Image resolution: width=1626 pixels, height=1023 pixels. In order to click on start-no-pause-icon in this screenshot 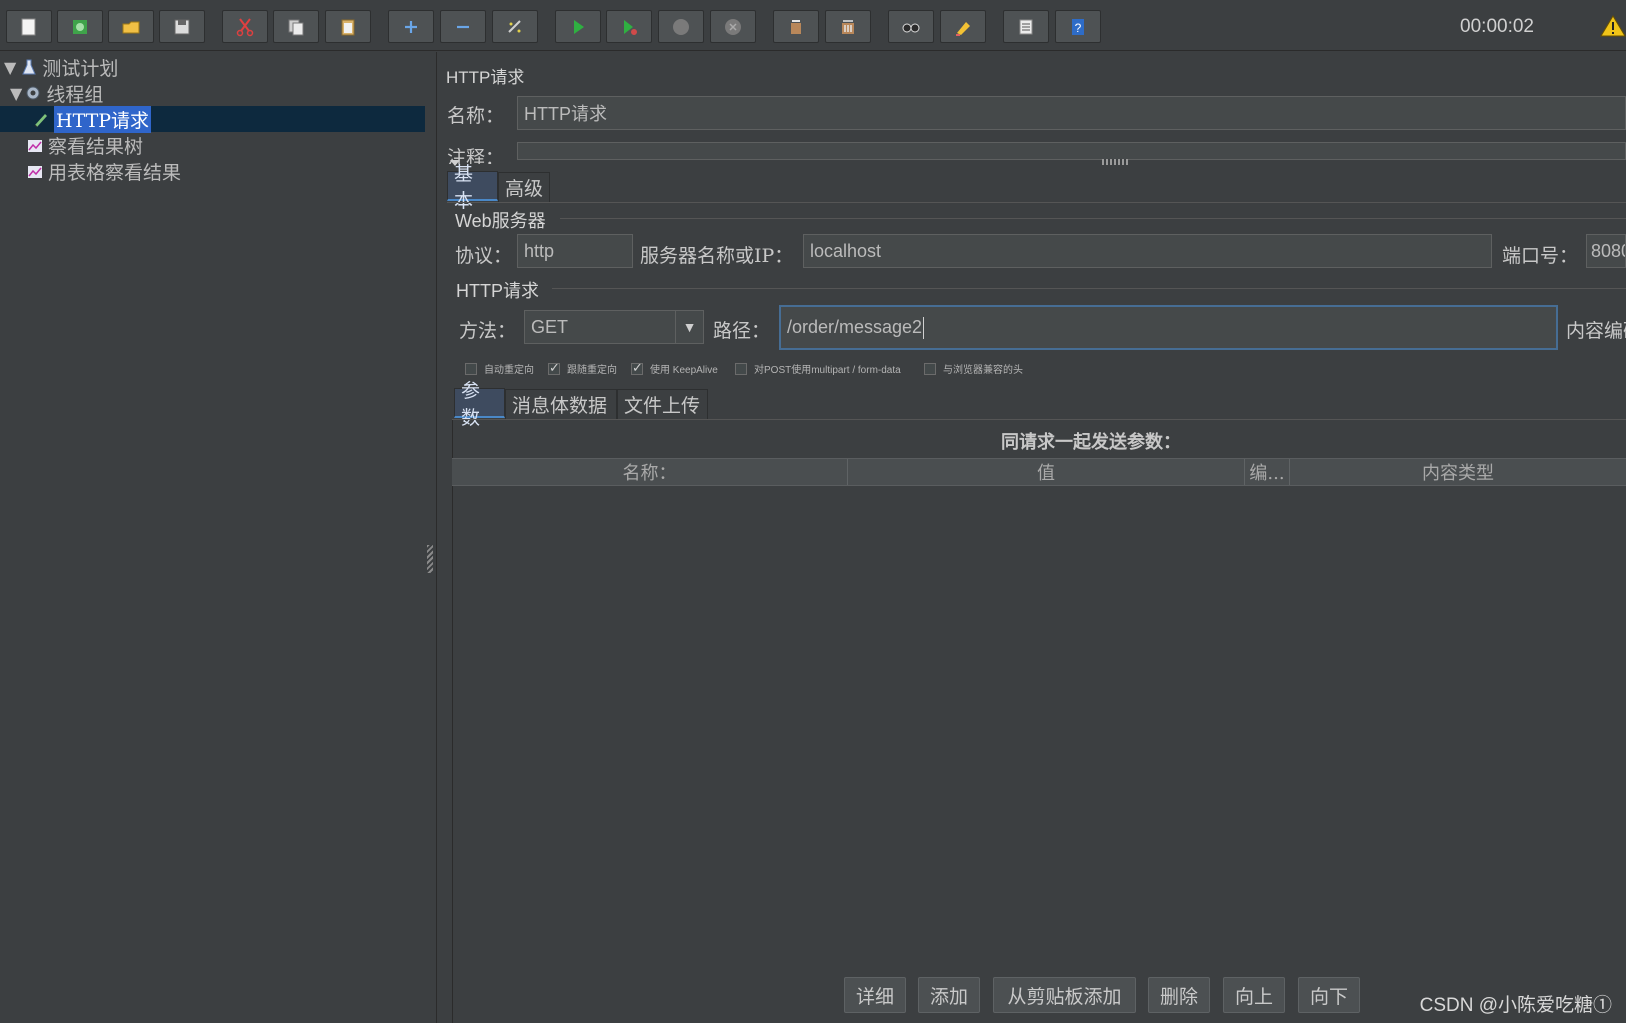, I will do `click(629, 26)`.